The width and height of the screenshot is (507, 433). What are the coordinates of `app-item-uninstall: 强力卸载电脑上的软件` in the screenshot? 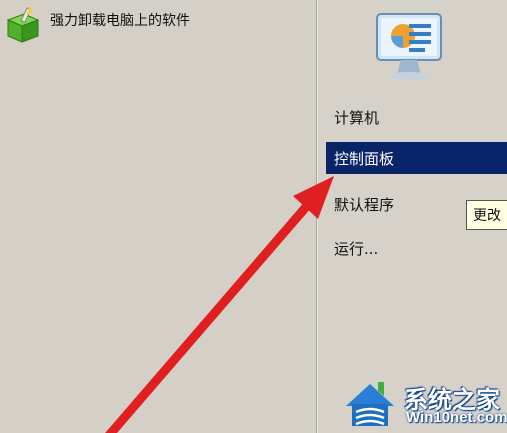 It's located at (154, 25).